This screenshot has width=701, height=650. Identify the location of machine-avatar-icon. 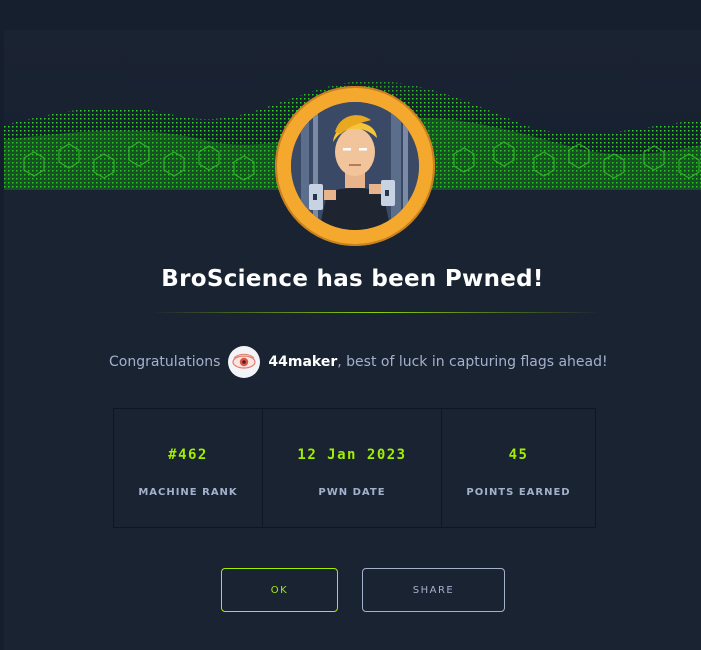
(355, 166).